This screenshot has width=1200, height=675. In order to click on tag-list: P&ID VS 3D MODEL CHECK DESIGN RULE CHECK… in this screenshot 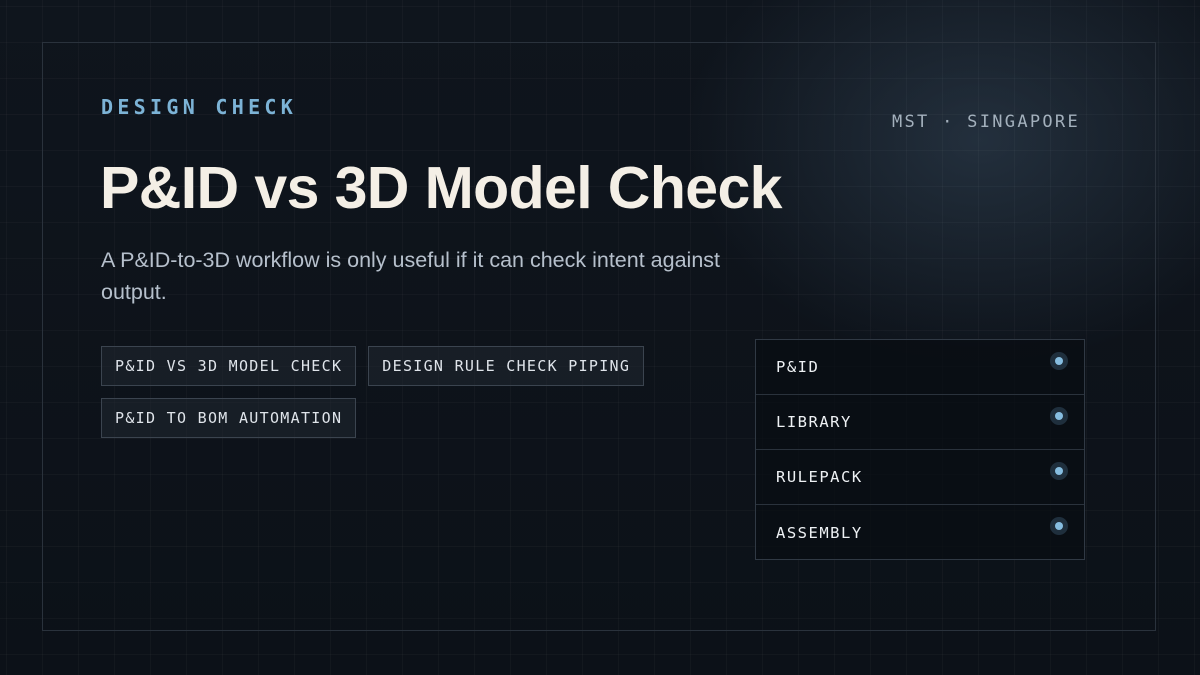, I will do `click(381, 392)`.